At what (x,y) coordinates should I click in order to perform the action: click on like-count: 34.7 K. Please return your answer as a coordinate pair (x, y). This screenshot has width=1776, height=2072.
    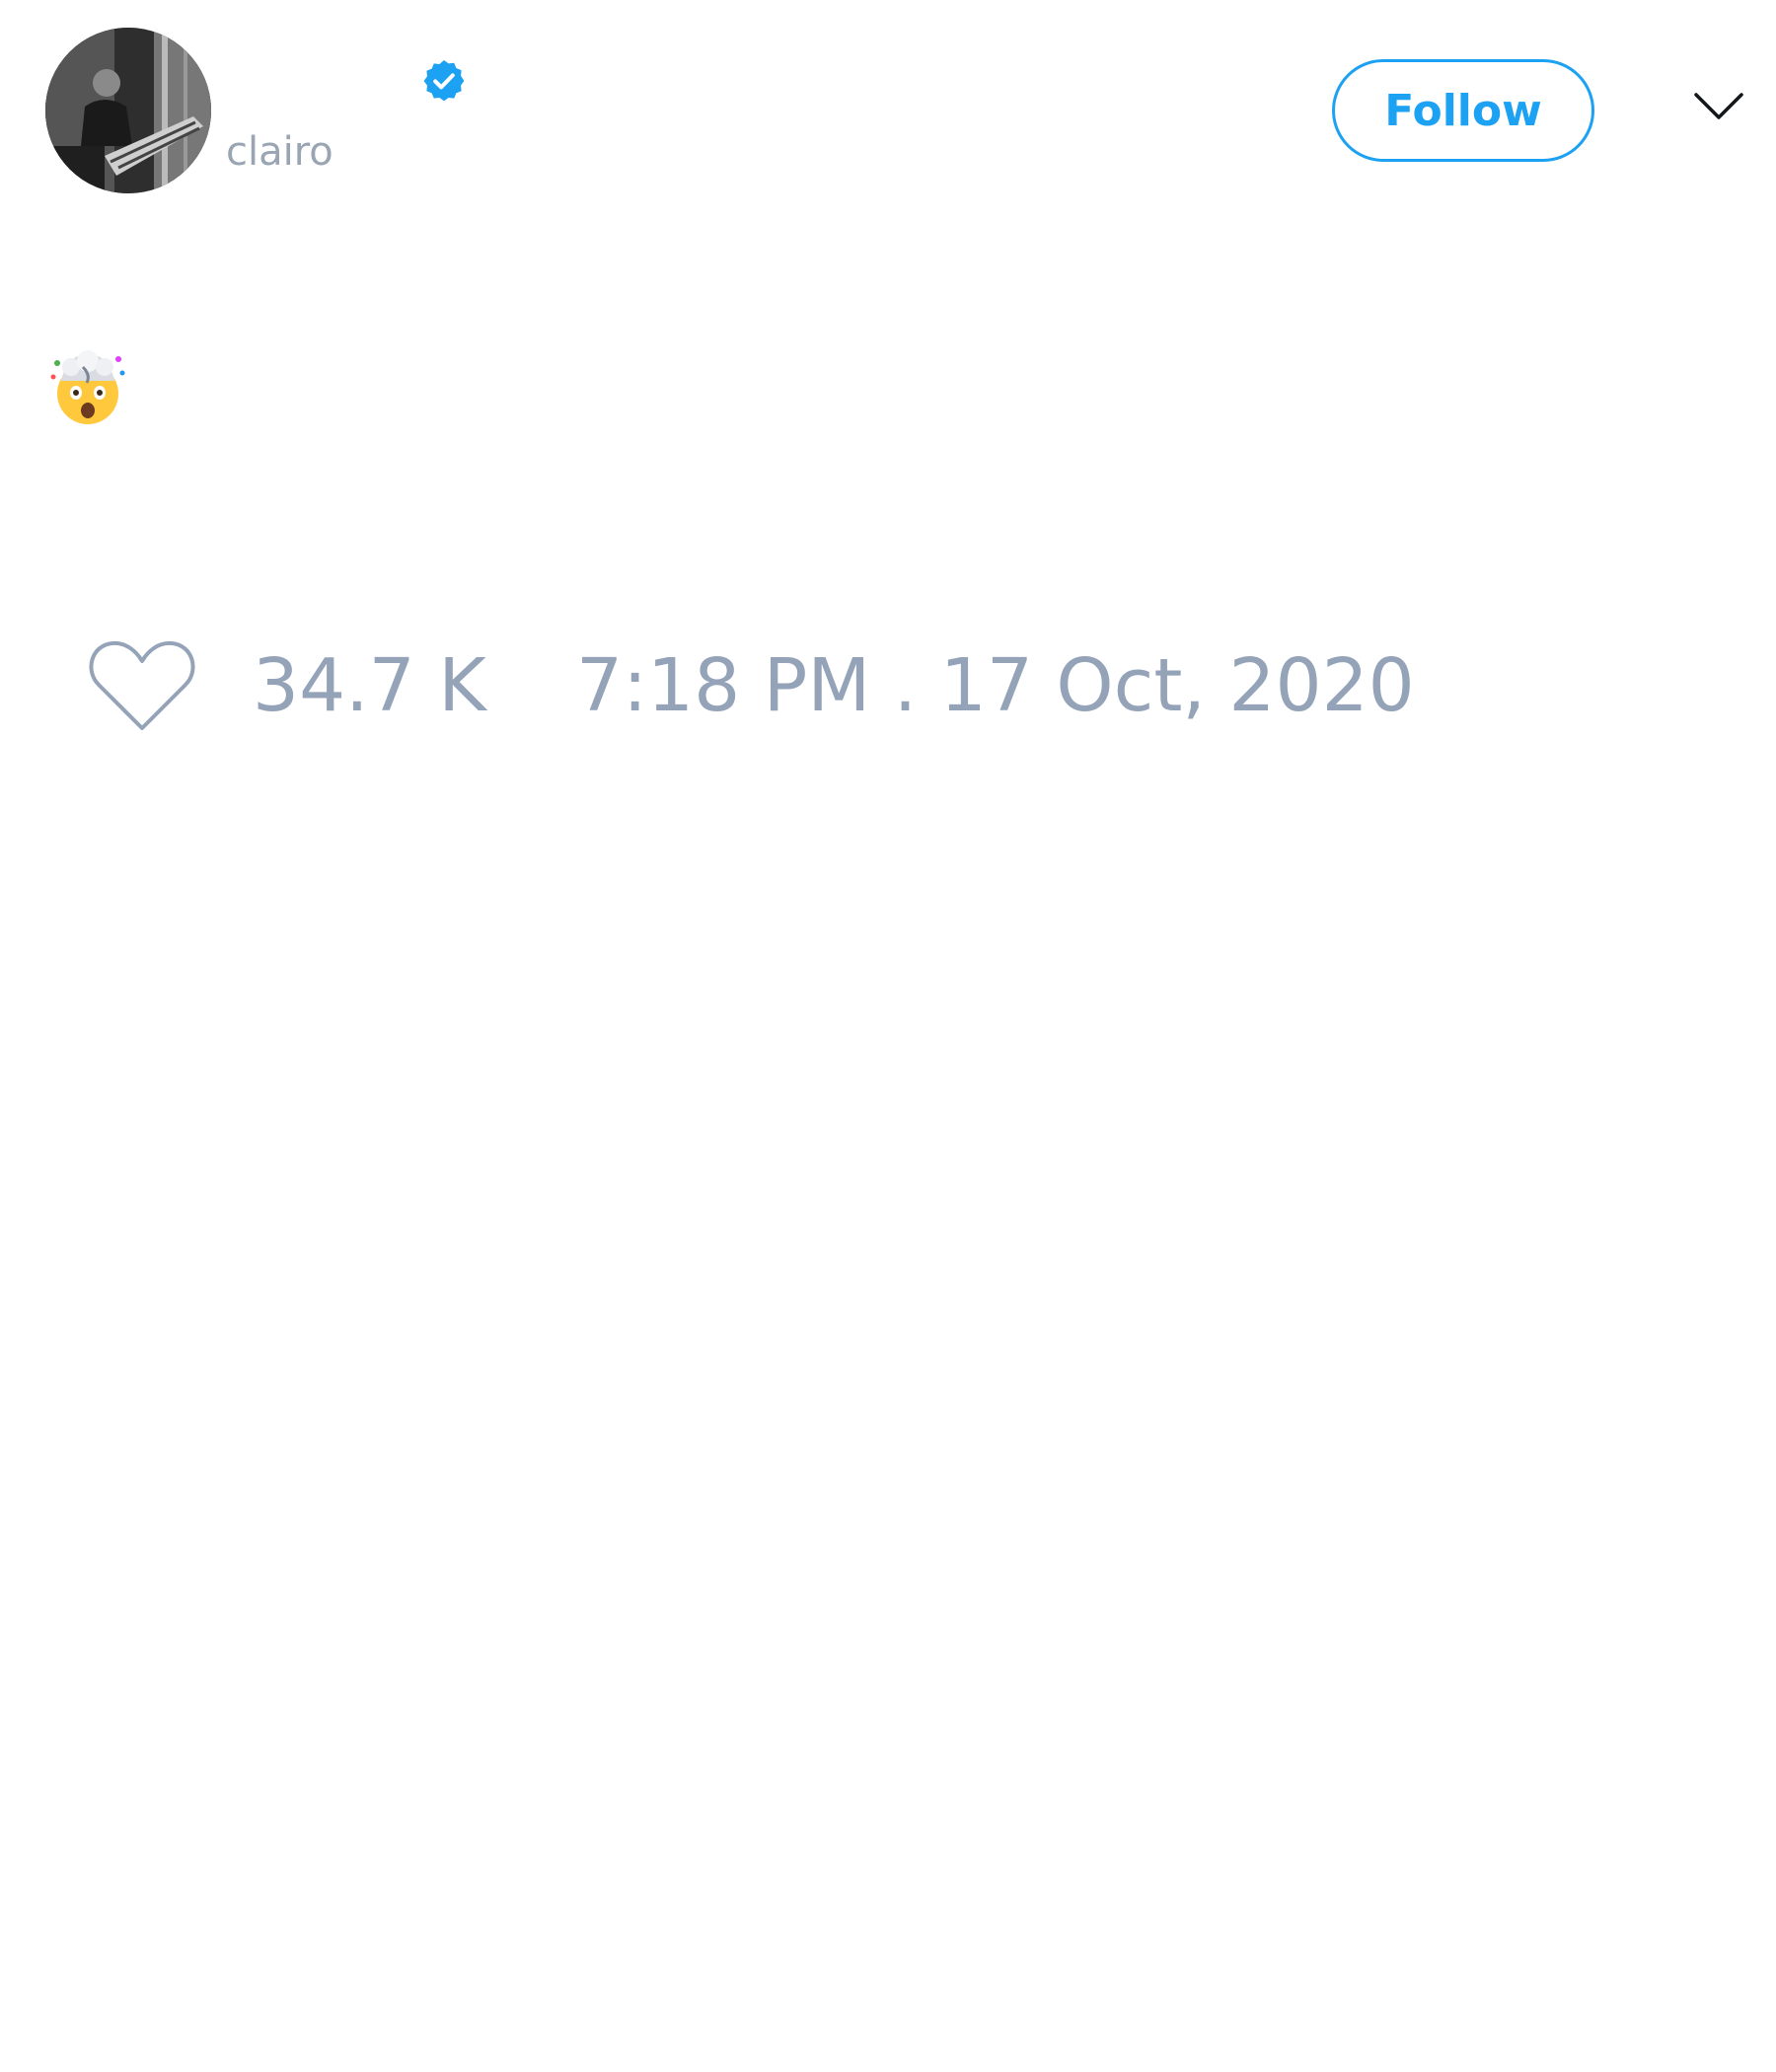
    Looking at the image, I should click on (370, 685).